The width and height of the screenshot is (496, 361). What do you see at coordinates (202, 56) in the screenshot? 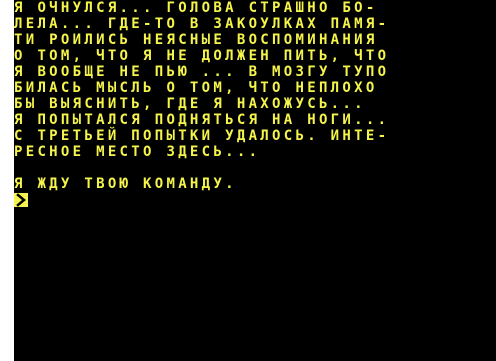
I see `story-line: о том, что я не должен пить, что` at bounding box center [202, 56].